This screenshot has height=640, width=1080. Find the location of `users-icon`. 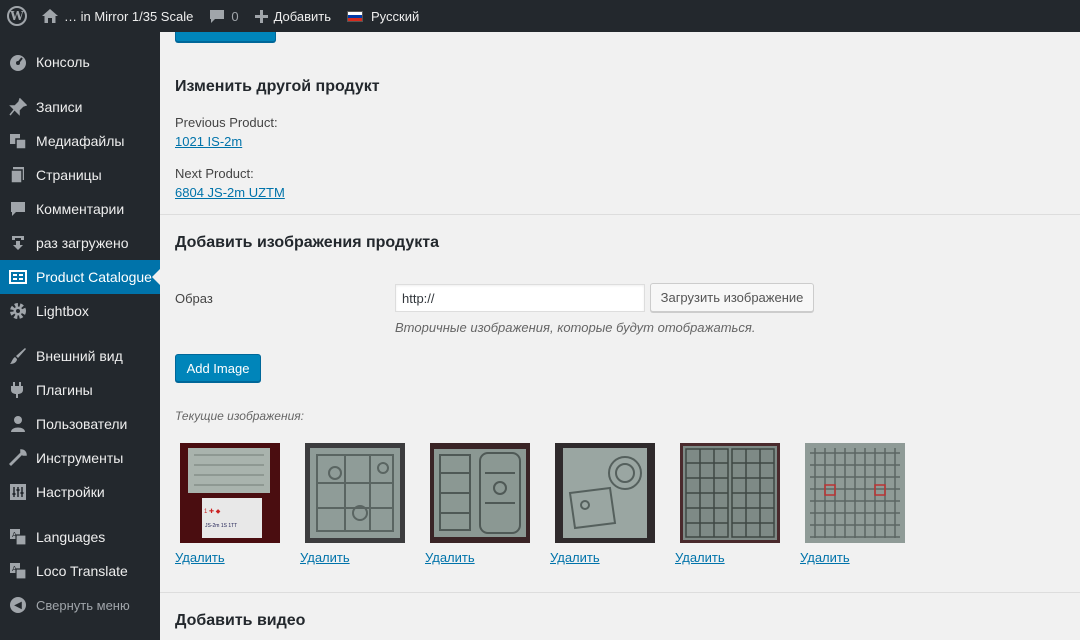

users-icon is located at coordinates (18, 424).